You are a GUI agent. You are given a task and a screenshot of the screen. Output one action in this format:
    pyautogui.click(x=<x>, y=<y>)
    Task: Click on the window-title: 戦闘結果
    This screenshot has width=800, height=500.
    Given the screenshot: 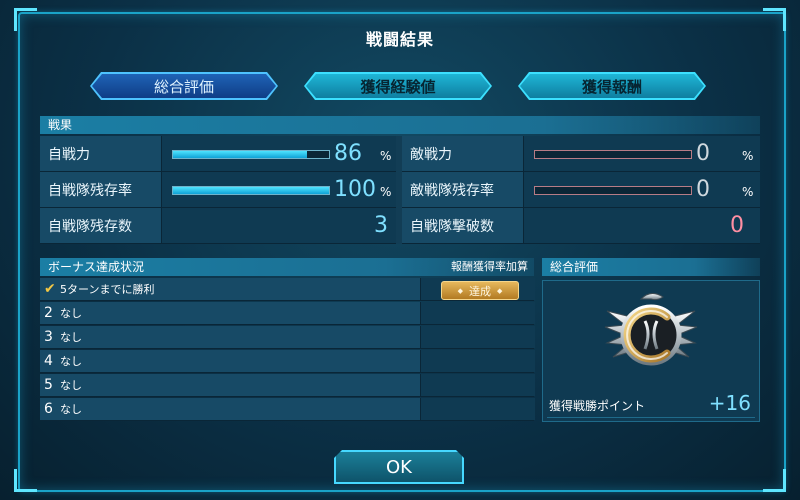 What is the action you would take?
    pyautogui.click(x=399, y=39)
    